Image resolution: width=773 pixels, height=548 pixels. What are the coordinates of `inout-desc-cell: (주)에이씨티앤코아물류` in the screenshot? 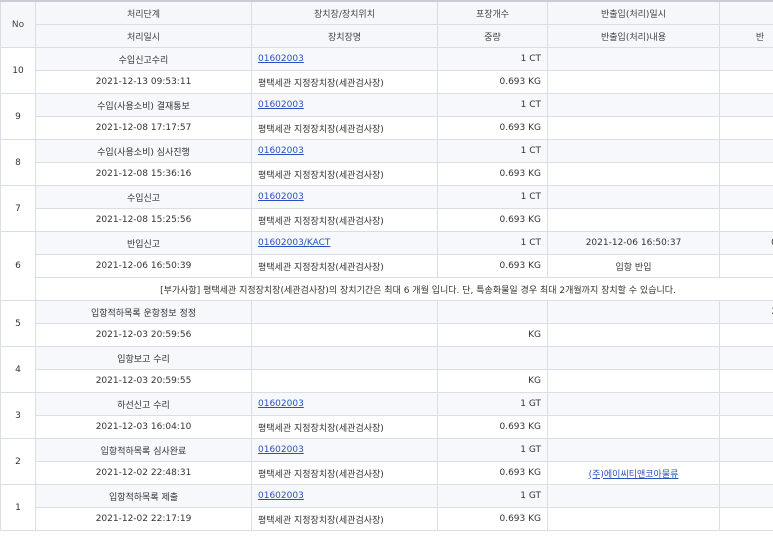 It's located at (633, 473).